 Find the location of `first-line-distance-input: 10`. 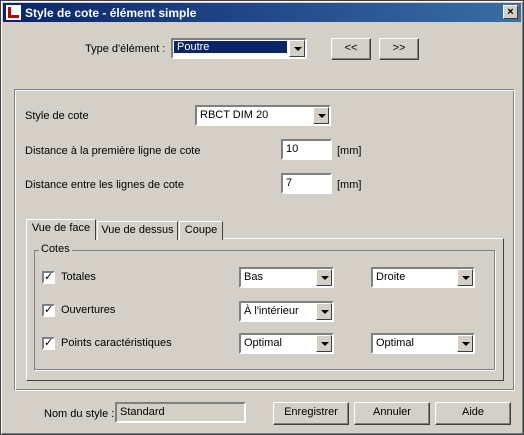

first-line-distance-input: 10 is located at coordinates (306, 149).